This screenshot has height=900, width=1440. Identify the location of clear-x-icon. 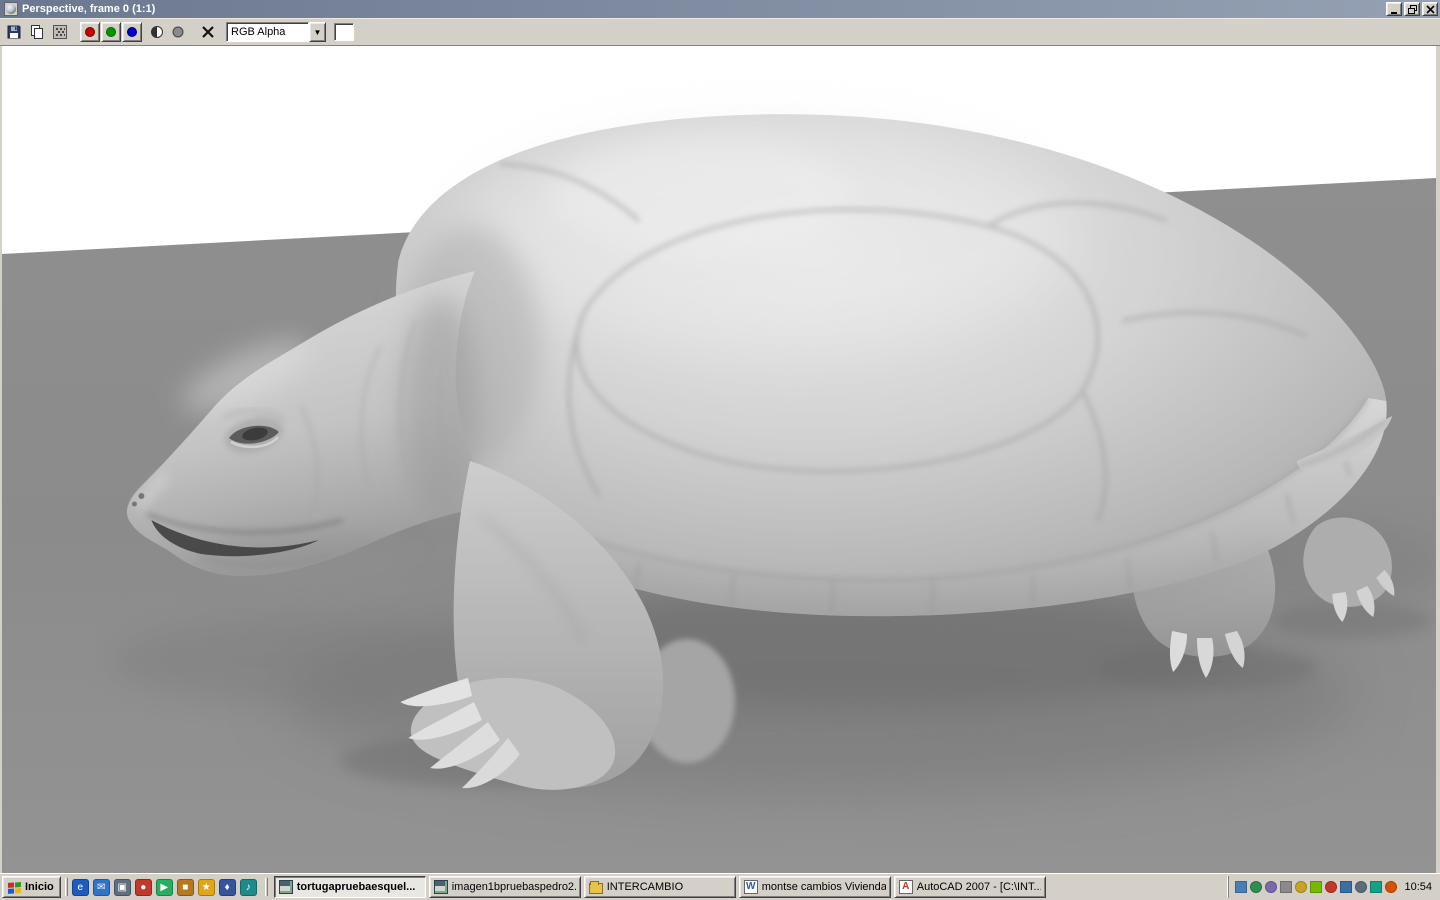
(208, 32).